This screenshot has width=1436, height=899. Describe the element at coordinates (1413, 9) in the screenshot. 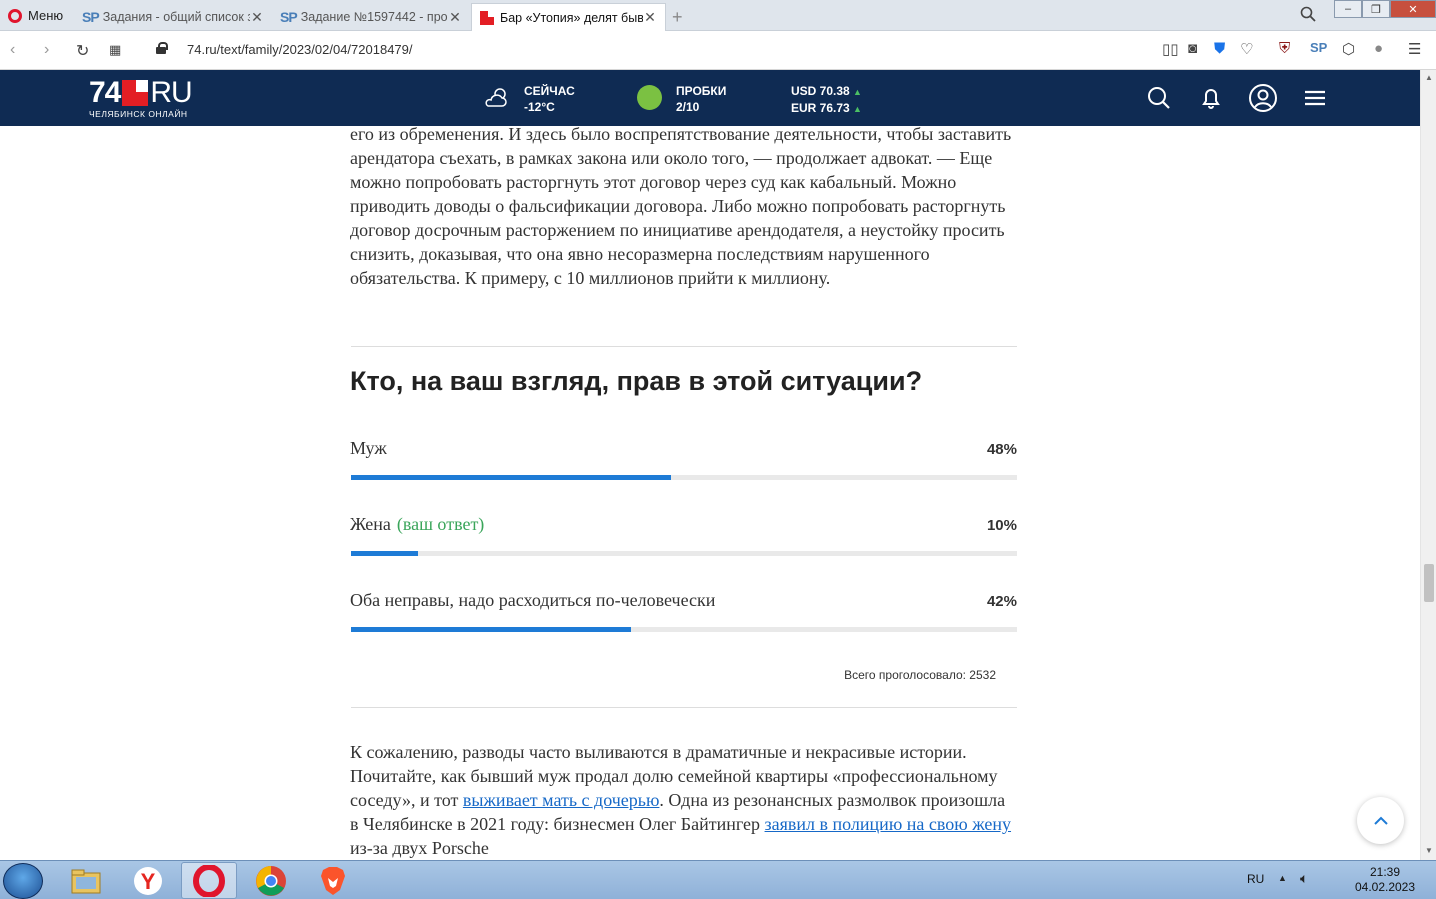

I see `close-window-icon: ✕` at that location.